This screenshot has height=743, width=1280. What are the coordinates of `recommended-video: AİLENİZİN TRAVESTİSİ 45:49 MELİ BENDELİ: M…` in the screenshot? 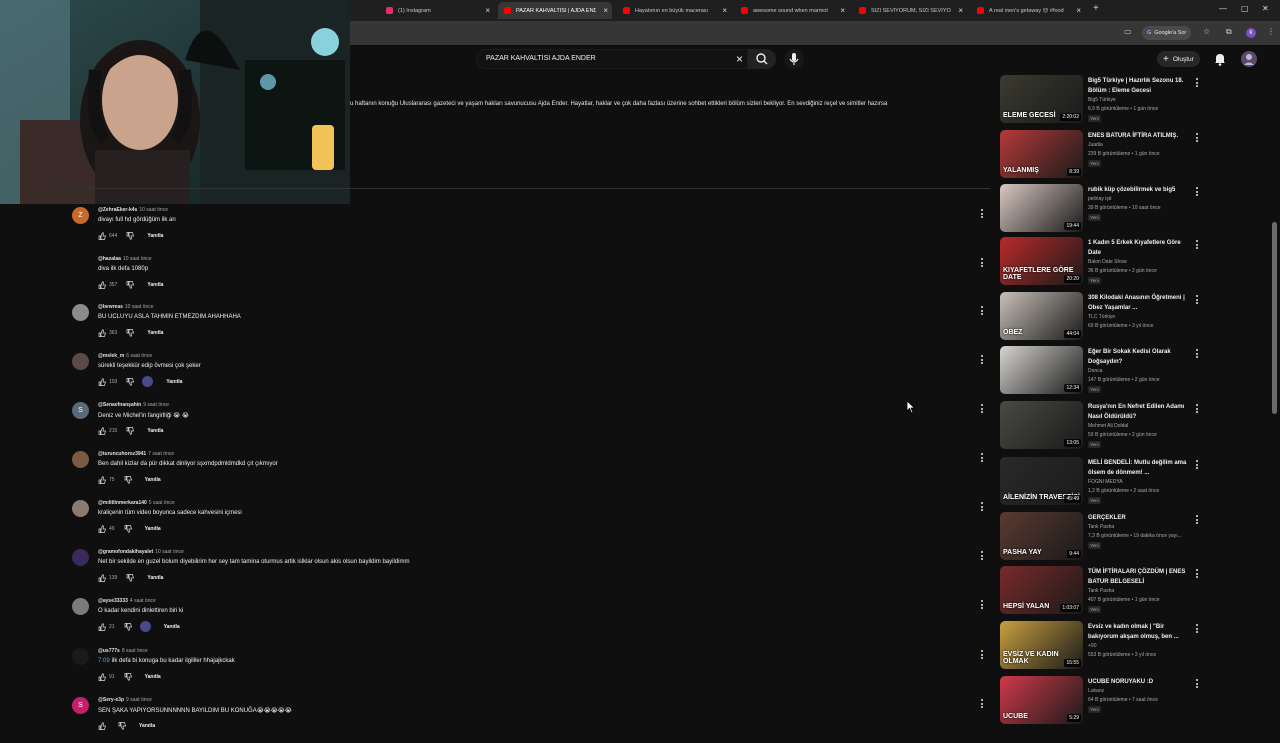 It's located at (1102, 483).